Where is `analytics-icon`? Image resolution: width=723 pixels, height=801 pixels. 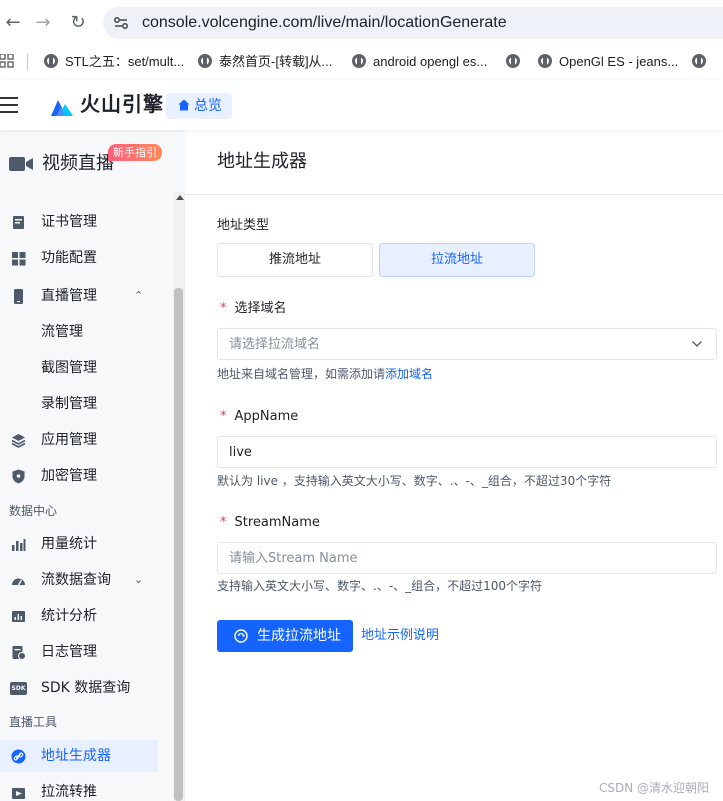
analytics-icon is located at coordinates (18, 616).